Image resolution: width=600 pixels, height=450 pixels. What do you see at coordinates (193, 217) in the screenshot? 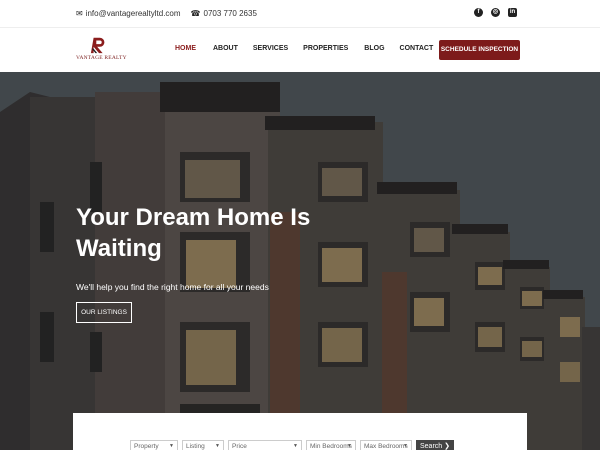
I see `hero-title-line-1: Your Dream Home Is` at bounding box center [193, 217].